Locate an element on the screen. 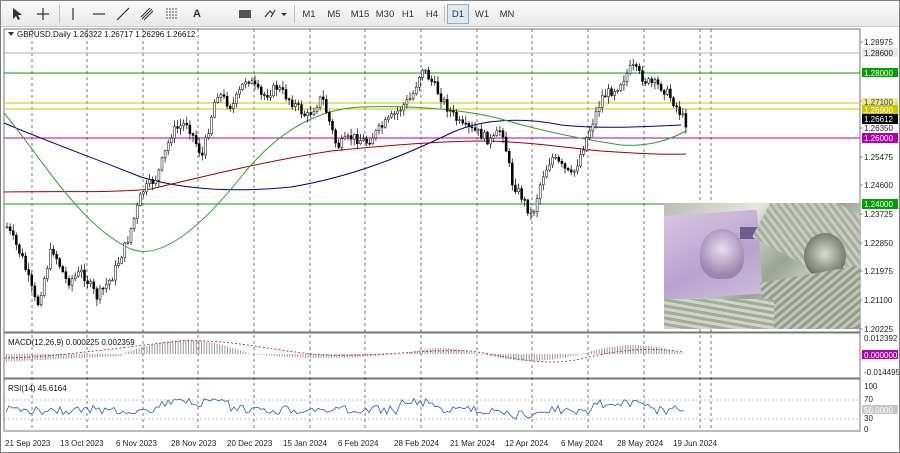  timeframe-h1: H1 is located at coordinates (408, 14).